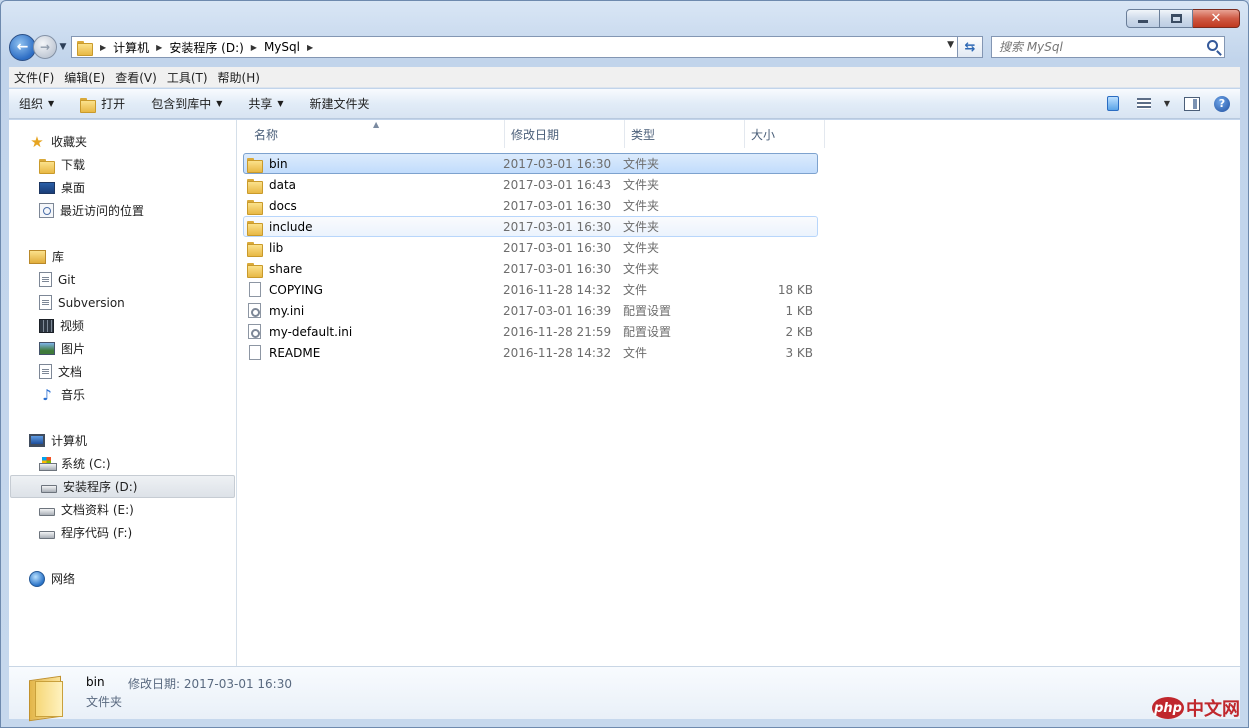 This screenshot has height=728, width=1249. What do you see at coordinates (102, 104) in the screenshot?
I see `open-button: 打开` at bounding box center [102, 104].